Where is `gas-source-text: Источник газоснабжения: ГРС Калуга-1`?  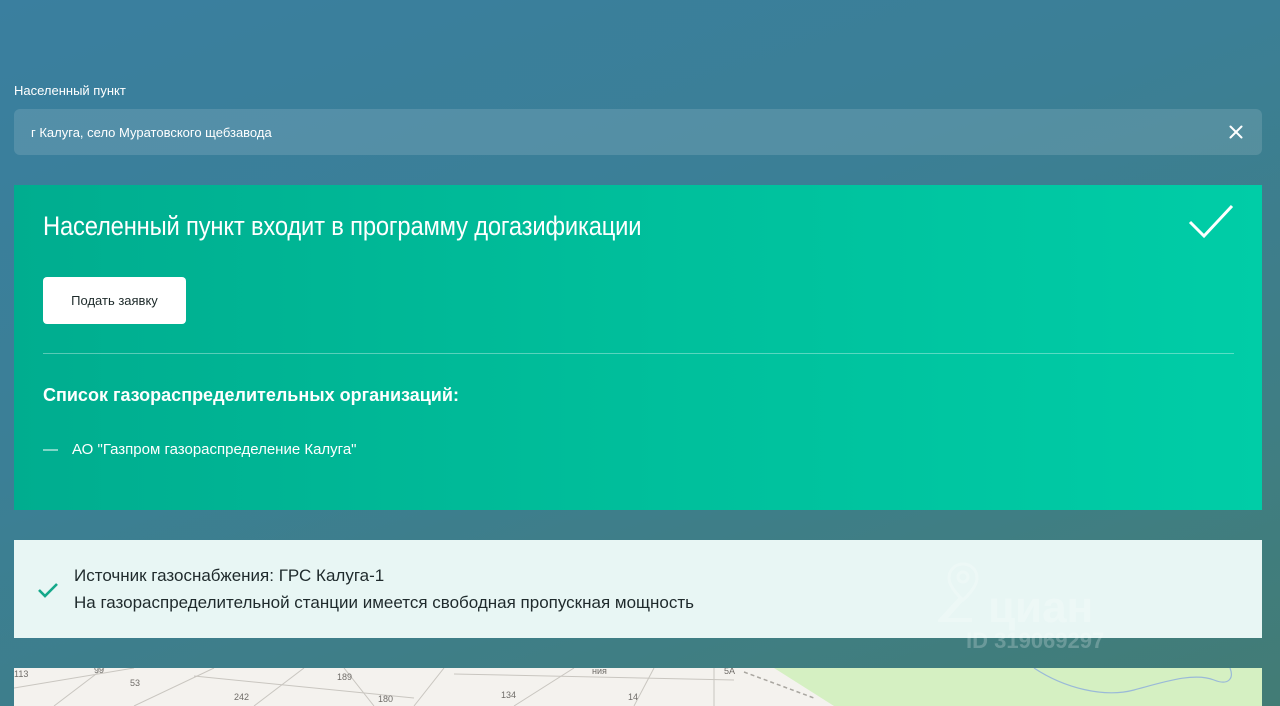 gas-source-text: Источник газоснабжения: ГРС Калуга-1 is located at coordinates (229, 575).